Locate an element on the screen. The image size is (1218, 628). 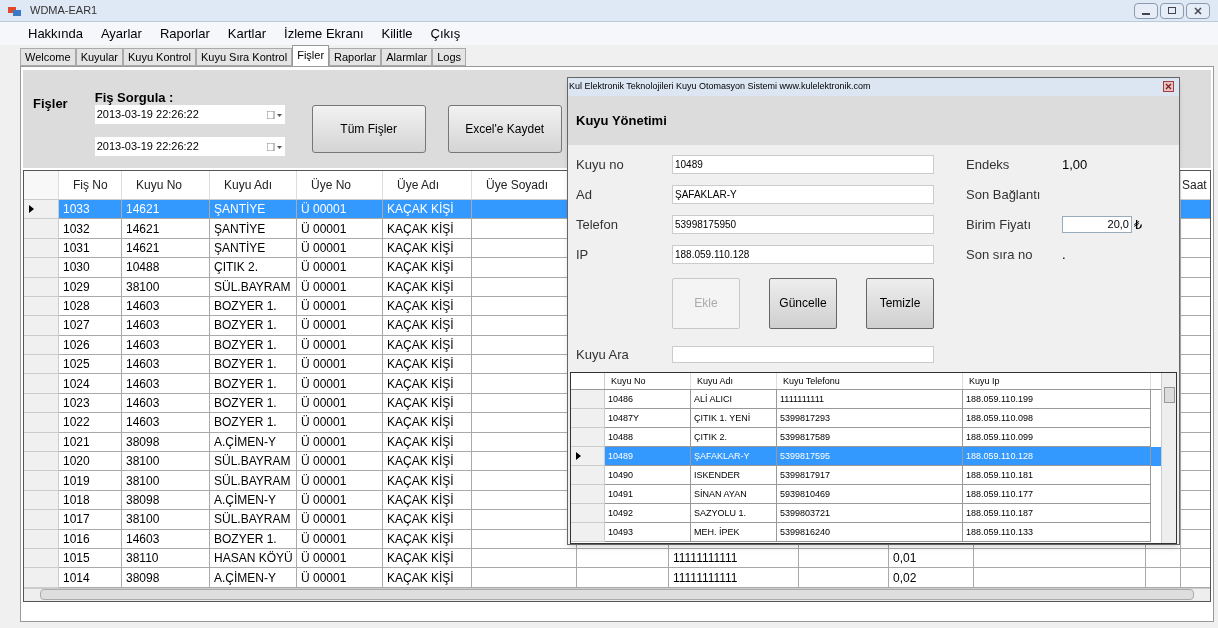
table-cell: 0,02 is located at coordinates (931, 578).